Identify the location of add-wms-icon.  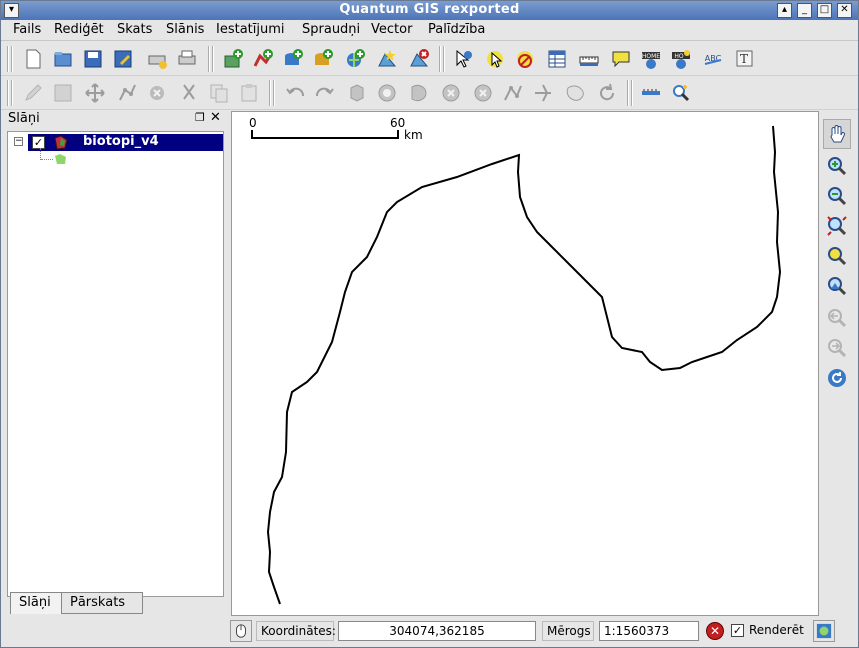
(355, 59).